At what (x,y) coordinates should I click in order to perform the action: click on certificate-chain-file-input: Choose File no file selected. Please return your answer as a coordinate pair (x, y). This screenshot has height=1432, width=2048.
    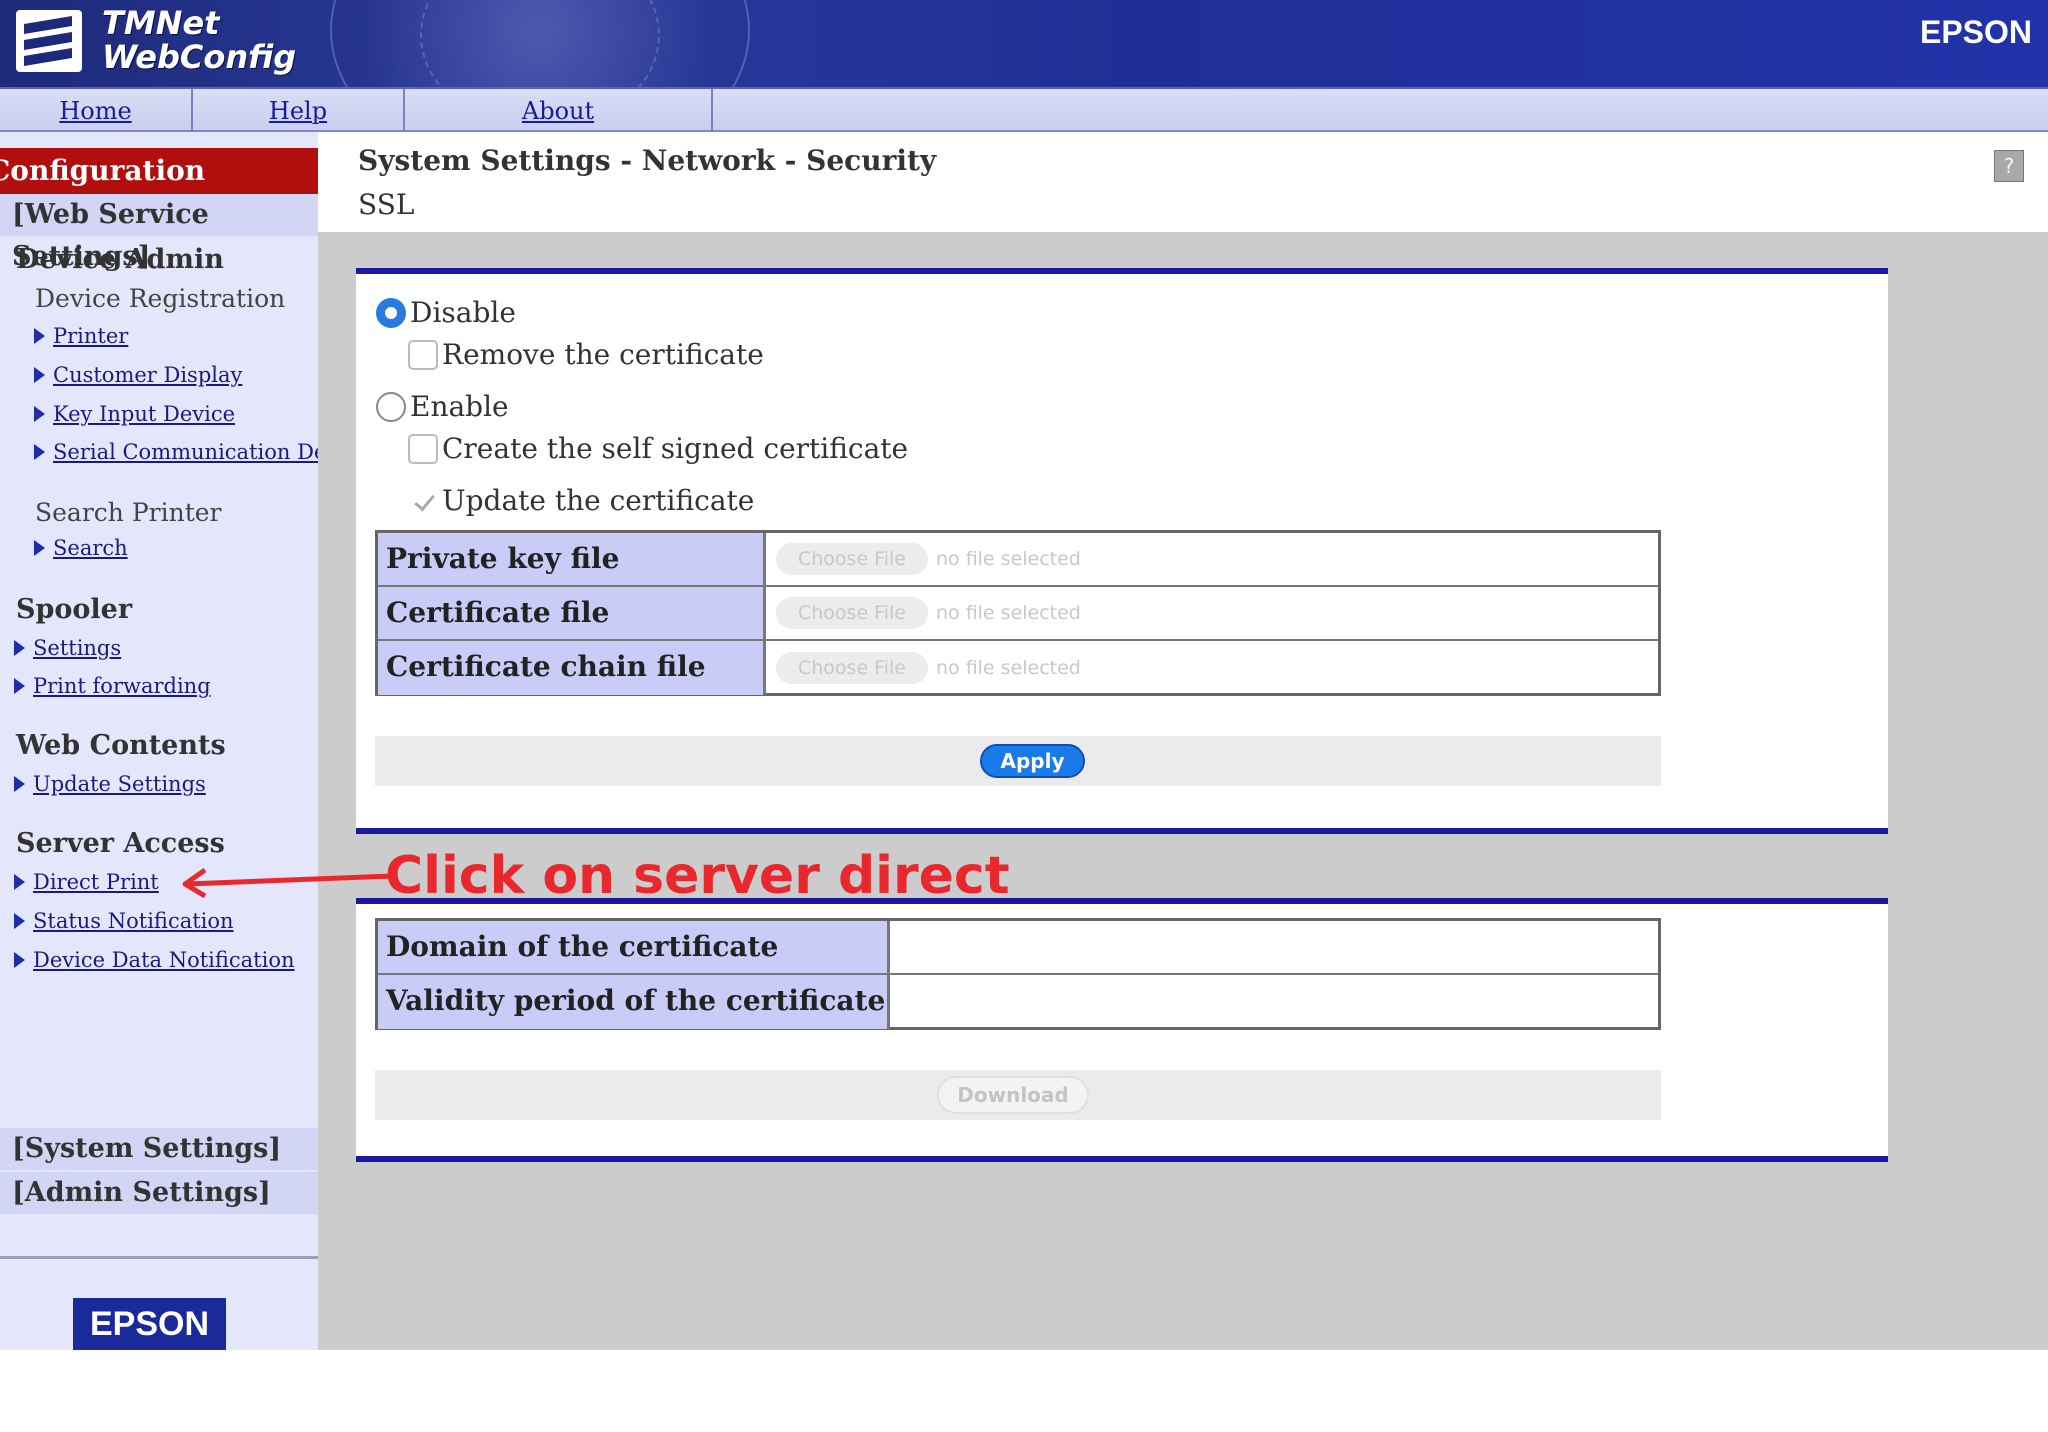
    Looking at the image, I should click on (923, 668).